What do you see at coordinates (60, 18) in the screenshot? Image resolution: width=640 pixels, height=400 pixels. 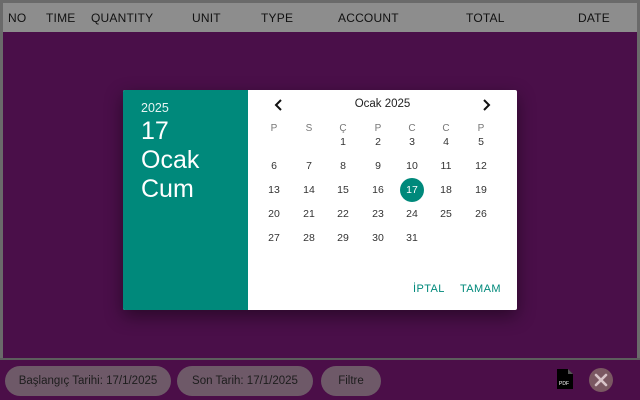 I see `column-header-time: TIME` at bounding box center [60, 18].